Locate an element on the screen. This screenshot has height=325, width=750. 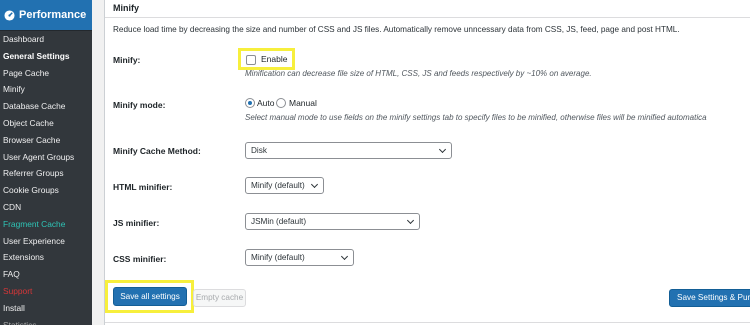
sidebar-item-faq: FAQ is located at coordinates (46, 274).